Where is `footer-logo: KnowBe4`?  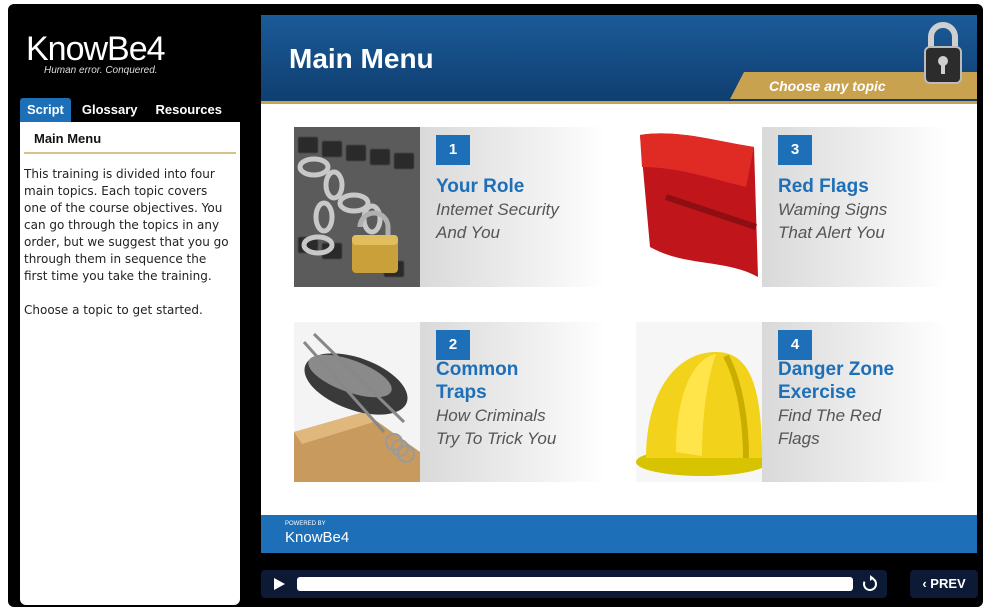 footer-logo: KnowBe4 is located at coordinates (317, 537).